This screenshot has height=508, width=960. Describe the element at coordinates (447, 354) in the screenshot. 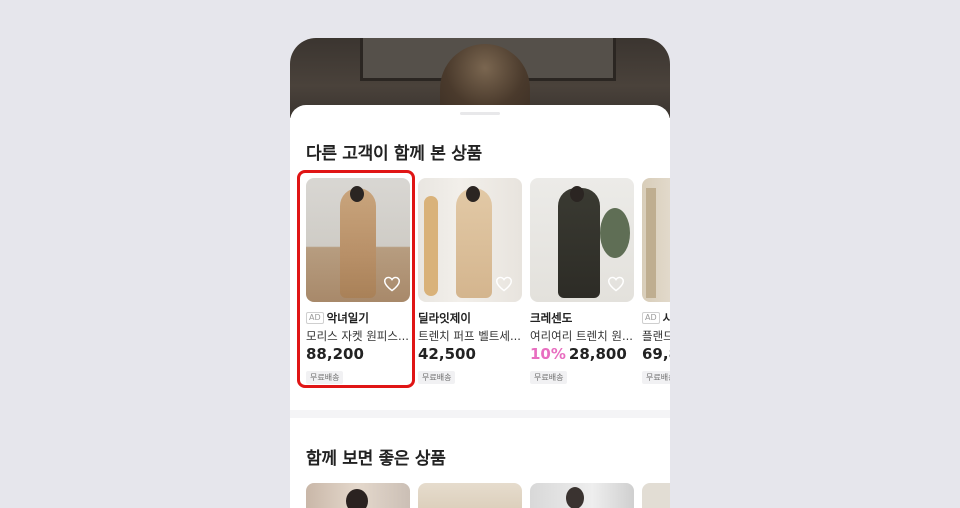

I see `product-price: 42,500` at that location.